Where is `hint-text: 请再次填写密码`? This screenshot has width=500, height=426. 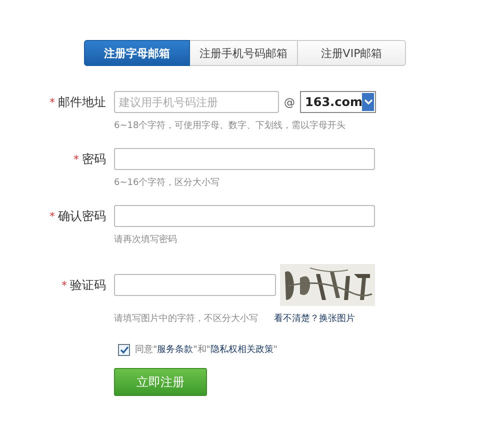 hint-text: 请再次填写密码 is located at coordinates (146, 240).